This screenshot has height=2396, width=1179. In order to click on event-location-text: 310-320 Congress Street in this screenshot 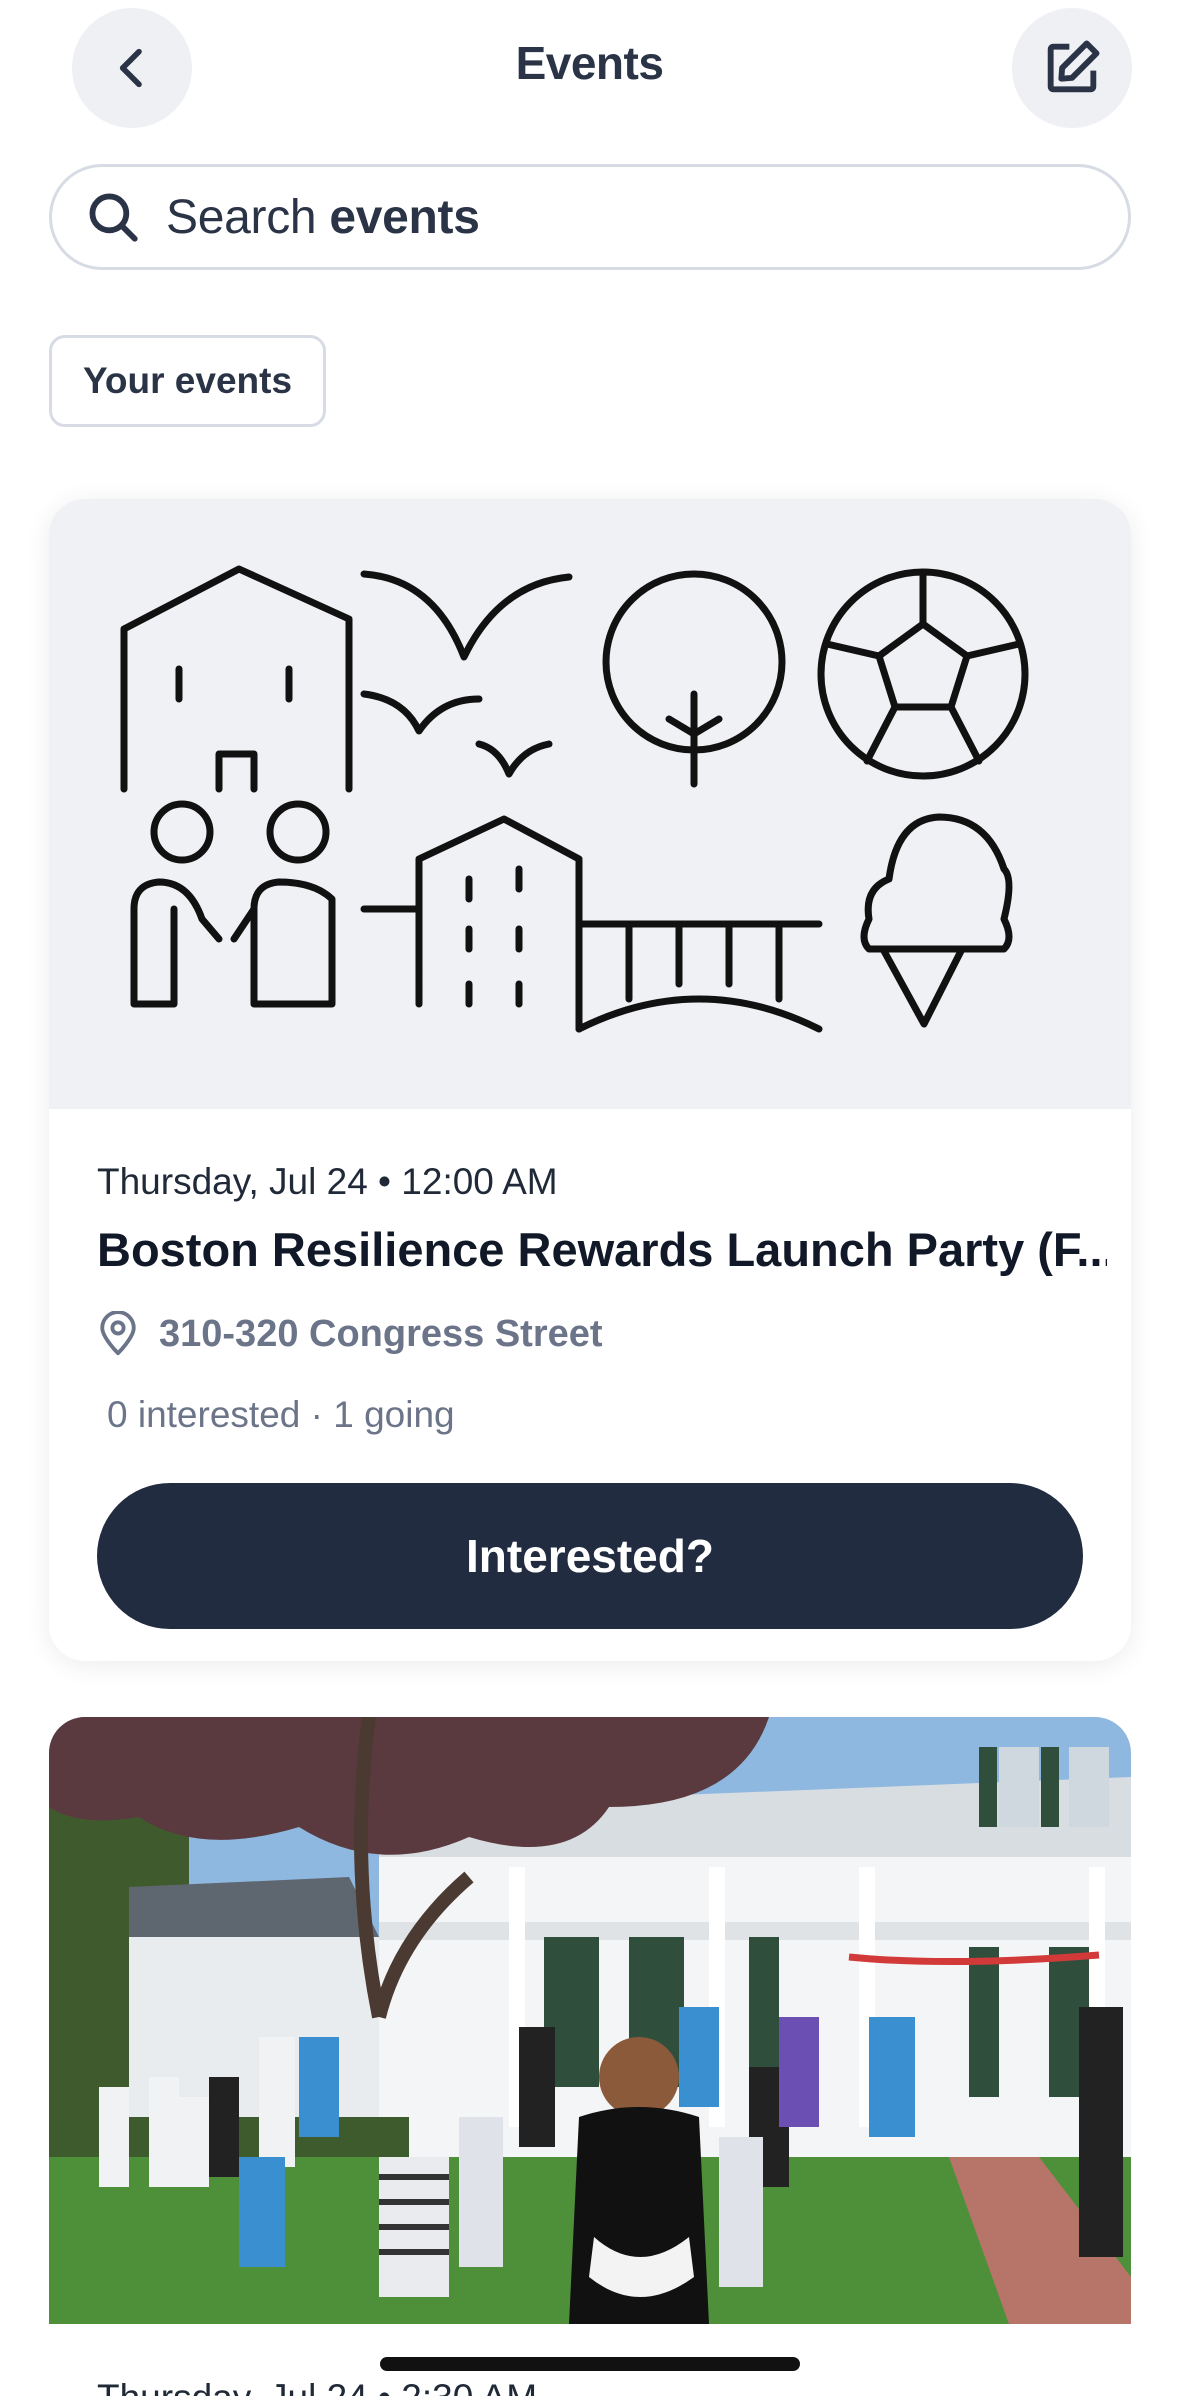, I will do `click(381, 1333)`.